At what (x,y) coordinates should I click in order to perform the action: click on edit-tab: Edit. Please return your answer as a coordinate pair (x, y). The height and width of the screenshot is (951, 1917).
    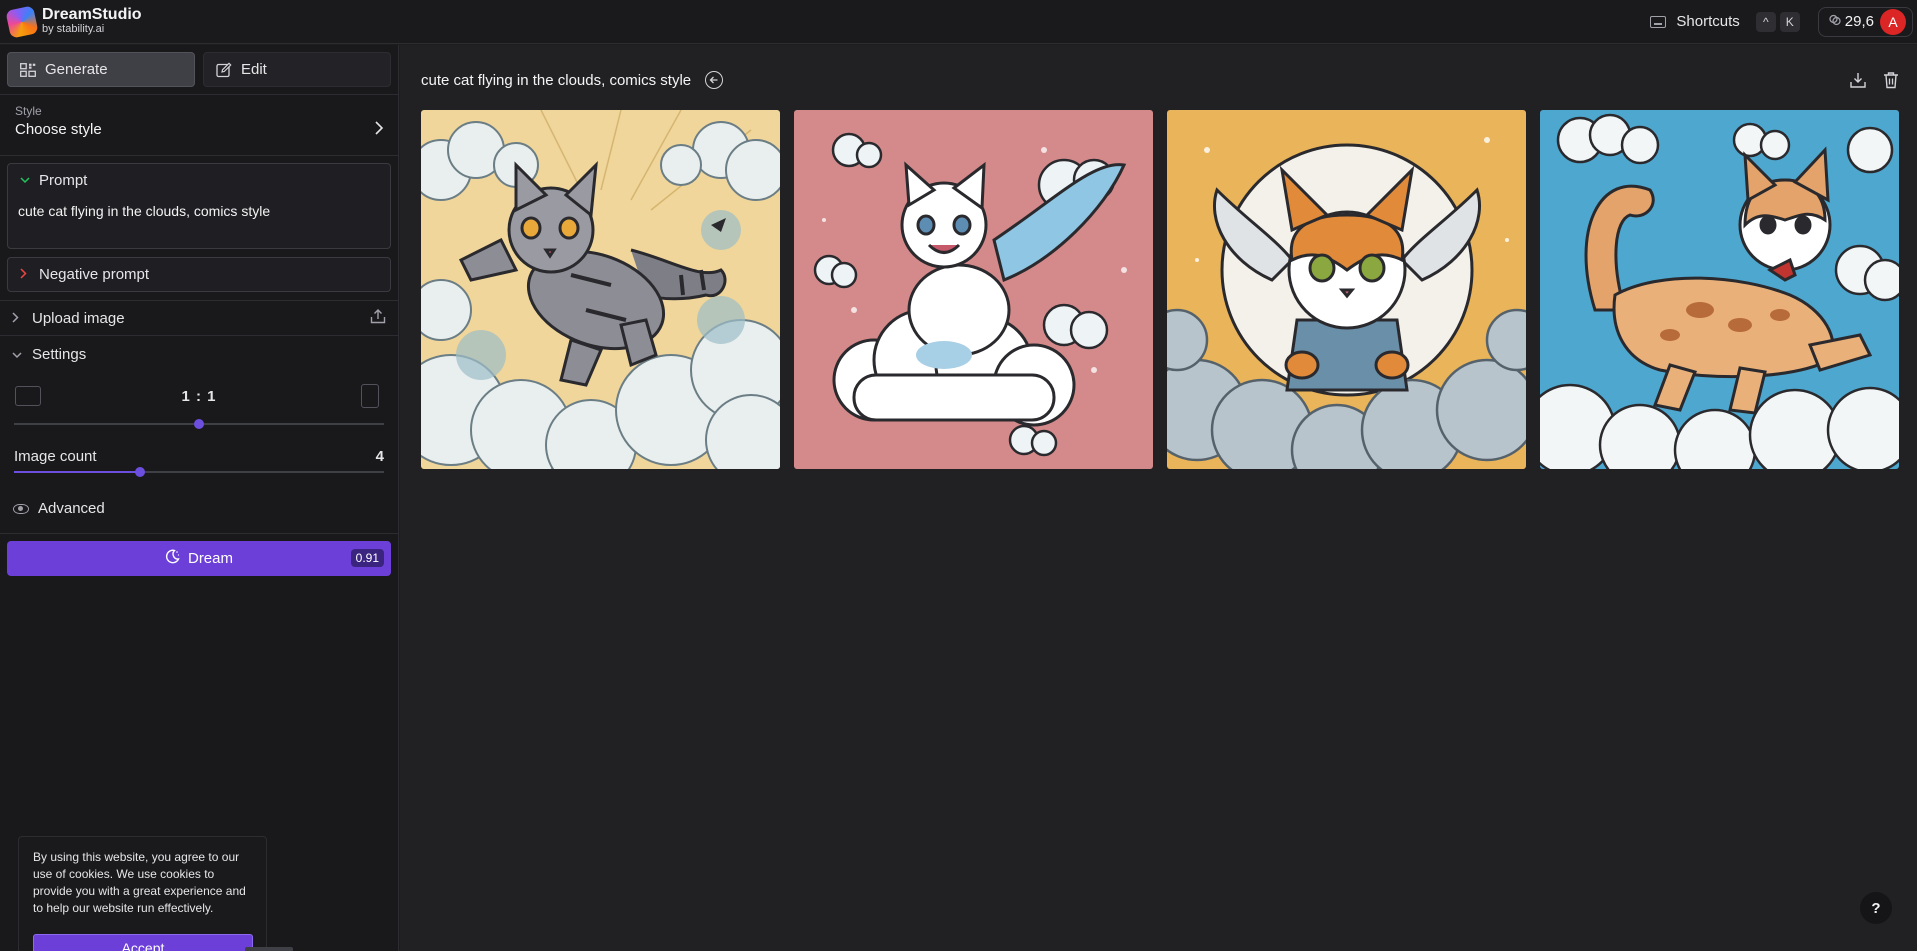
    Looking at the image, I should click on (297, 69).